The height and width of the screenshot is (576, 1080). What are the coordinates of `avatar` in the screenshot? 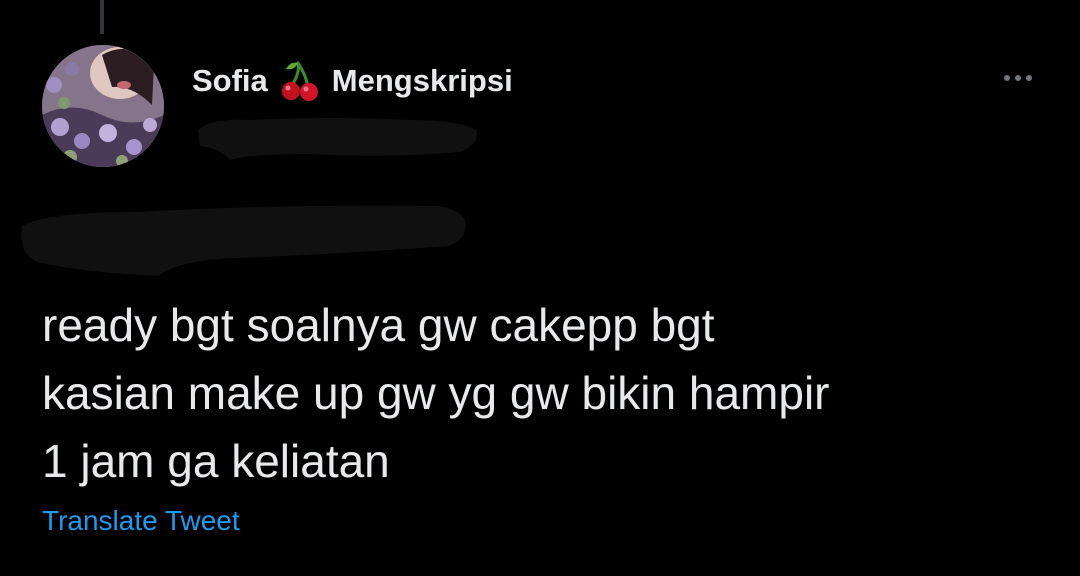 It's located at (103, 106).